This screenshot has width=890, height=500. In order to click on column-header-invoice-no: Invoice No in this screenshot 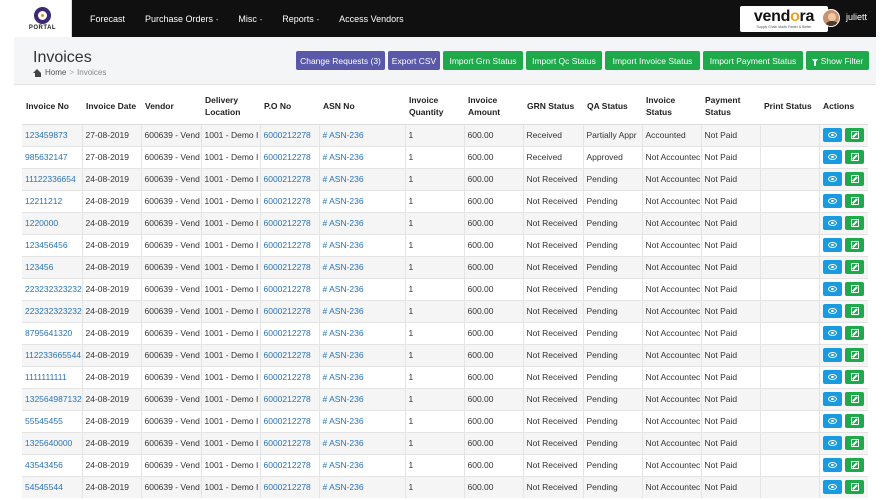, I will do `click(52, 107)`.